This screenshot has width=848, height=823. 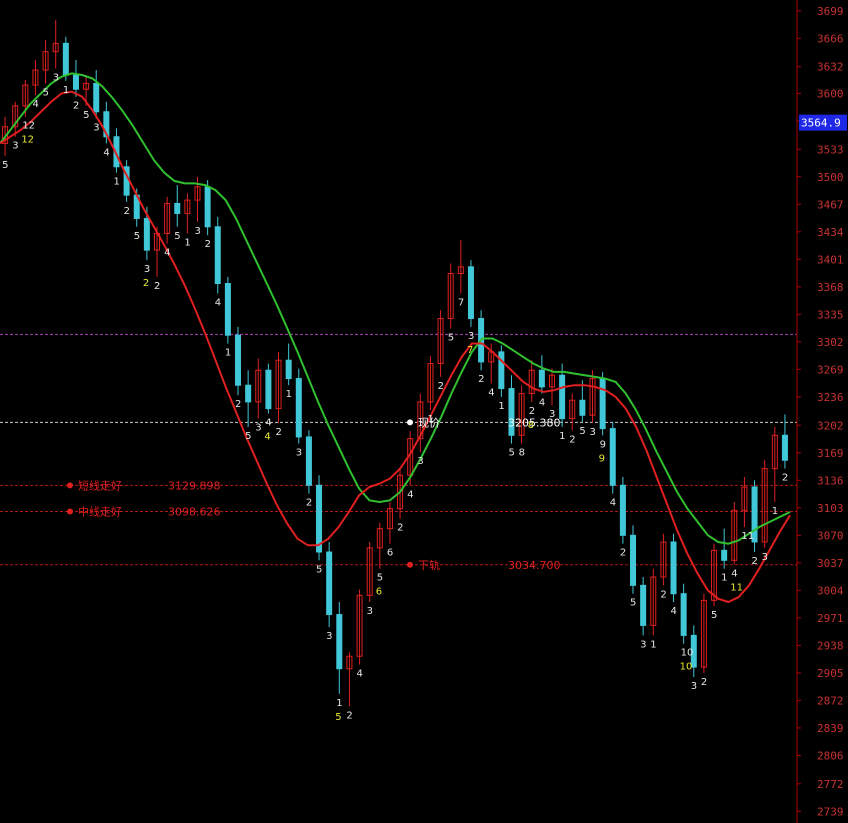 I want to click on price-tick-label: 2872, so click(x=830, y=700).